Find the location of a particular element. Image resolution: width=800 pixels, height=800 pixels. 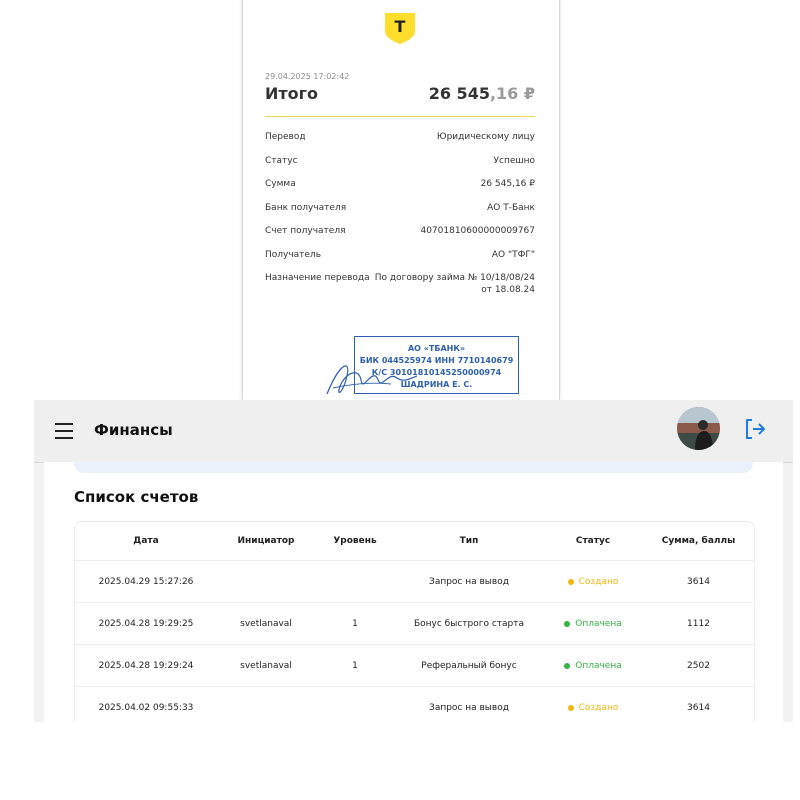

avatar is located at coordinates (698, 428).